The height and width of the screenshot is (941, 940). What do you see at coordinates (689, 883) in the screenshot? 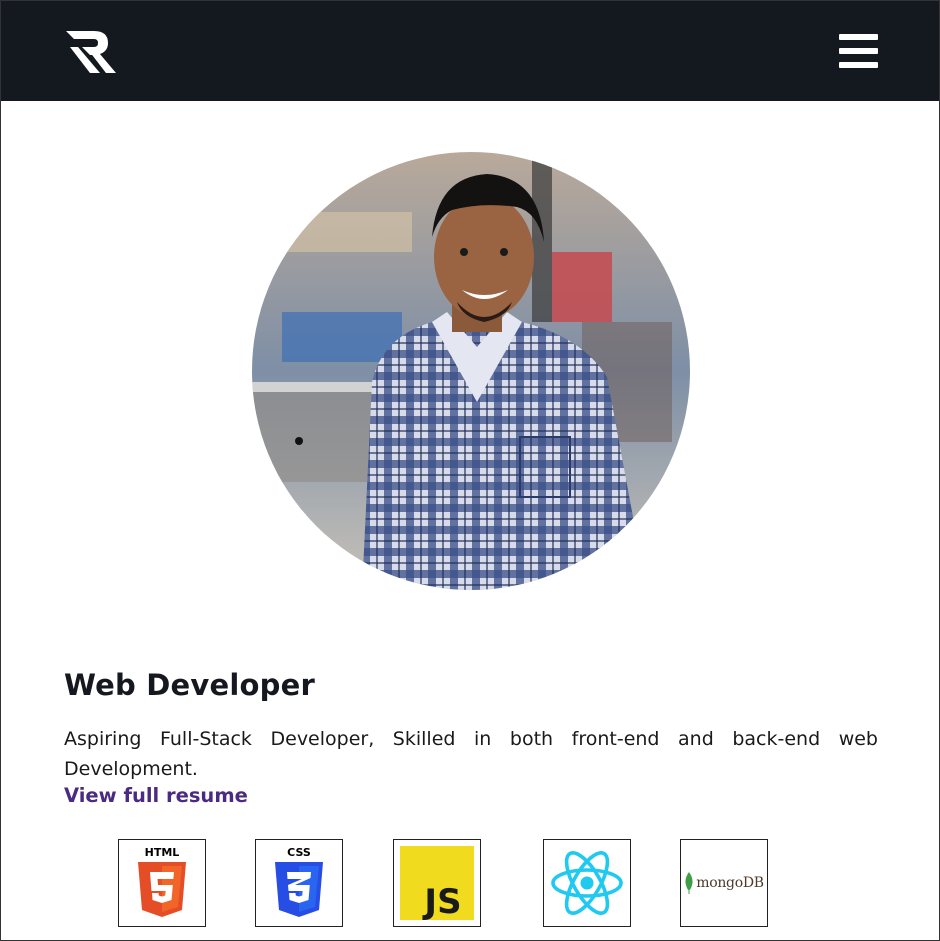
I see `mongodb-leaf-icon` at bounding box center [689, 883].